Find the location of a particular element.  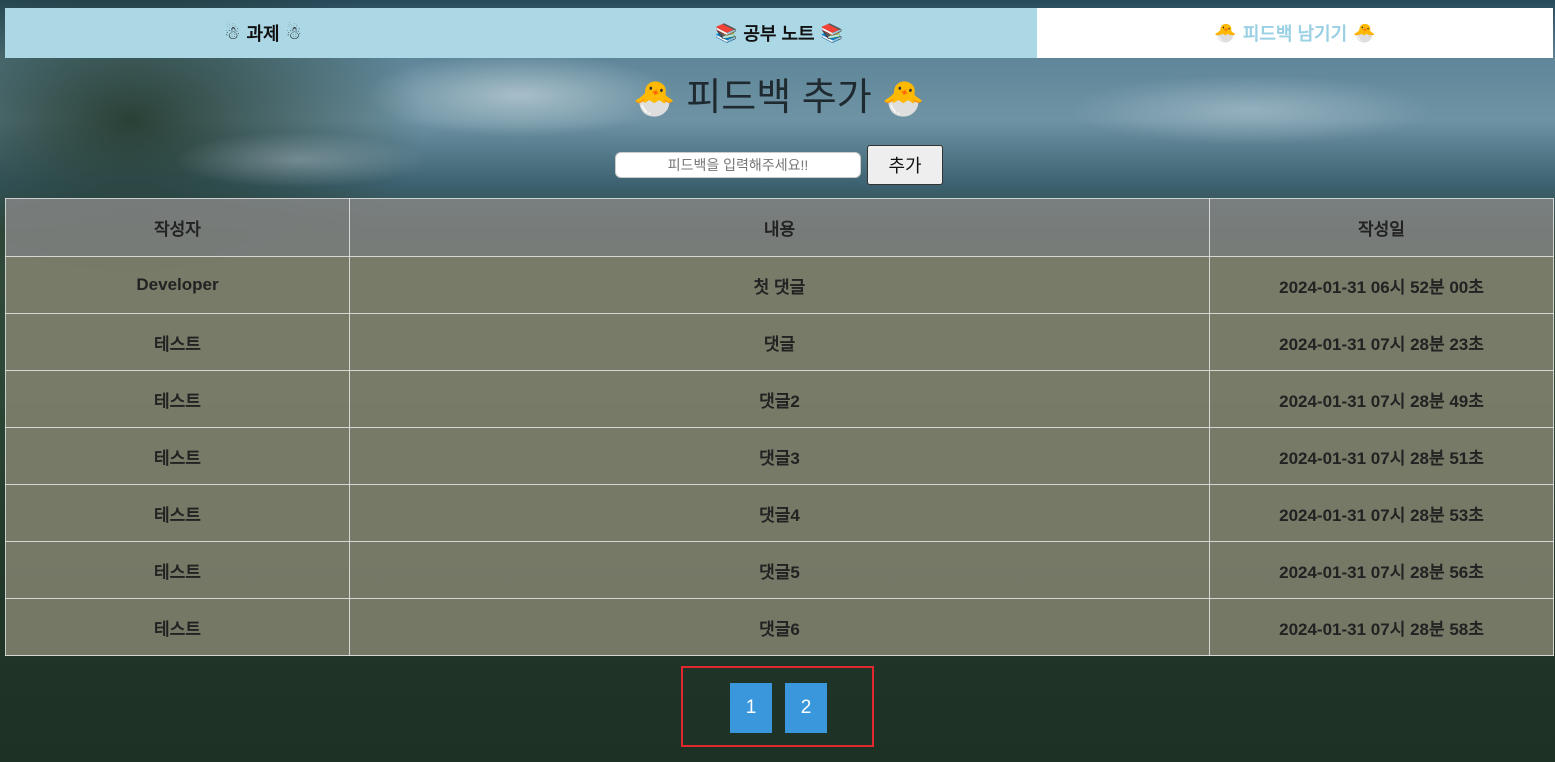

cell-date: 2024-01-31 06시 52분 00초 is located at coordinates (1381, 285).